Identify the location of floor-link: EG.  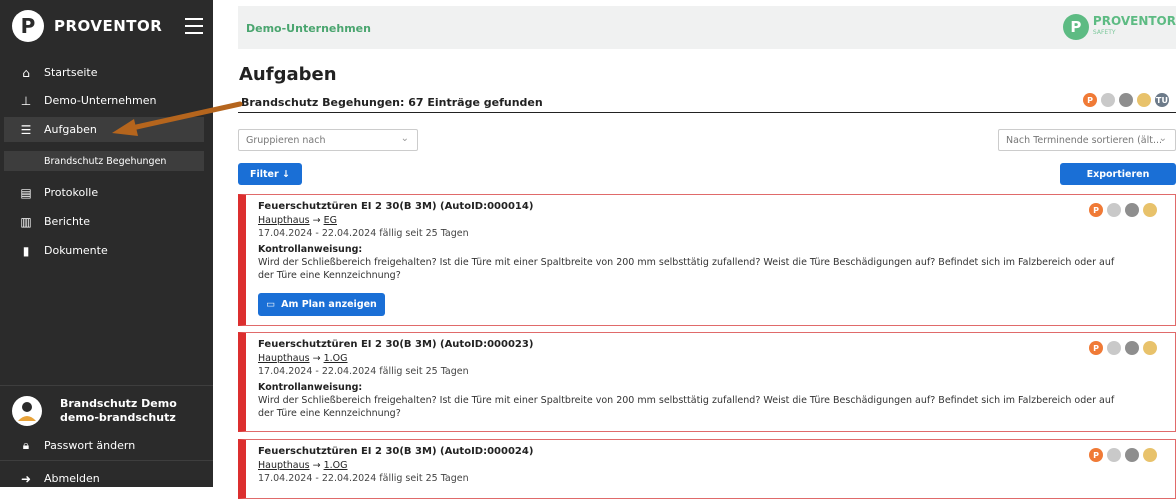
(330, 220).